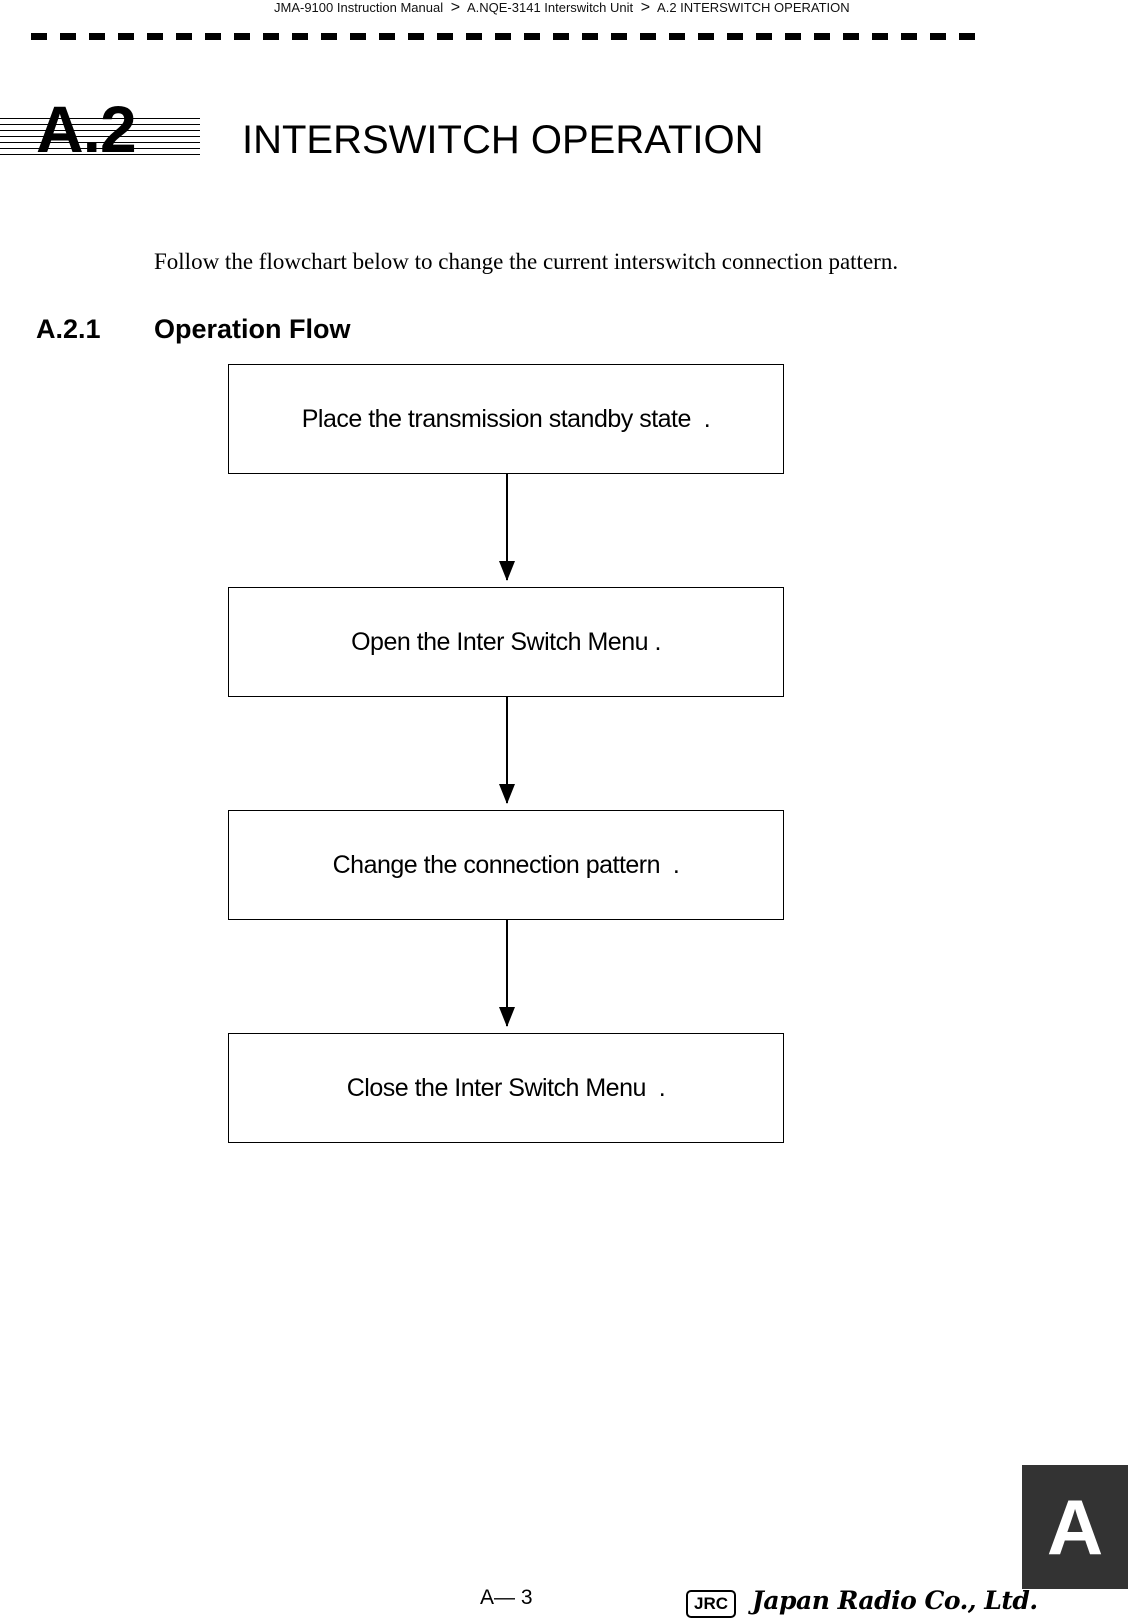  I want to click on flow-step-close-menu: Close the Inter Switch Menu ., so click(506, 1088).